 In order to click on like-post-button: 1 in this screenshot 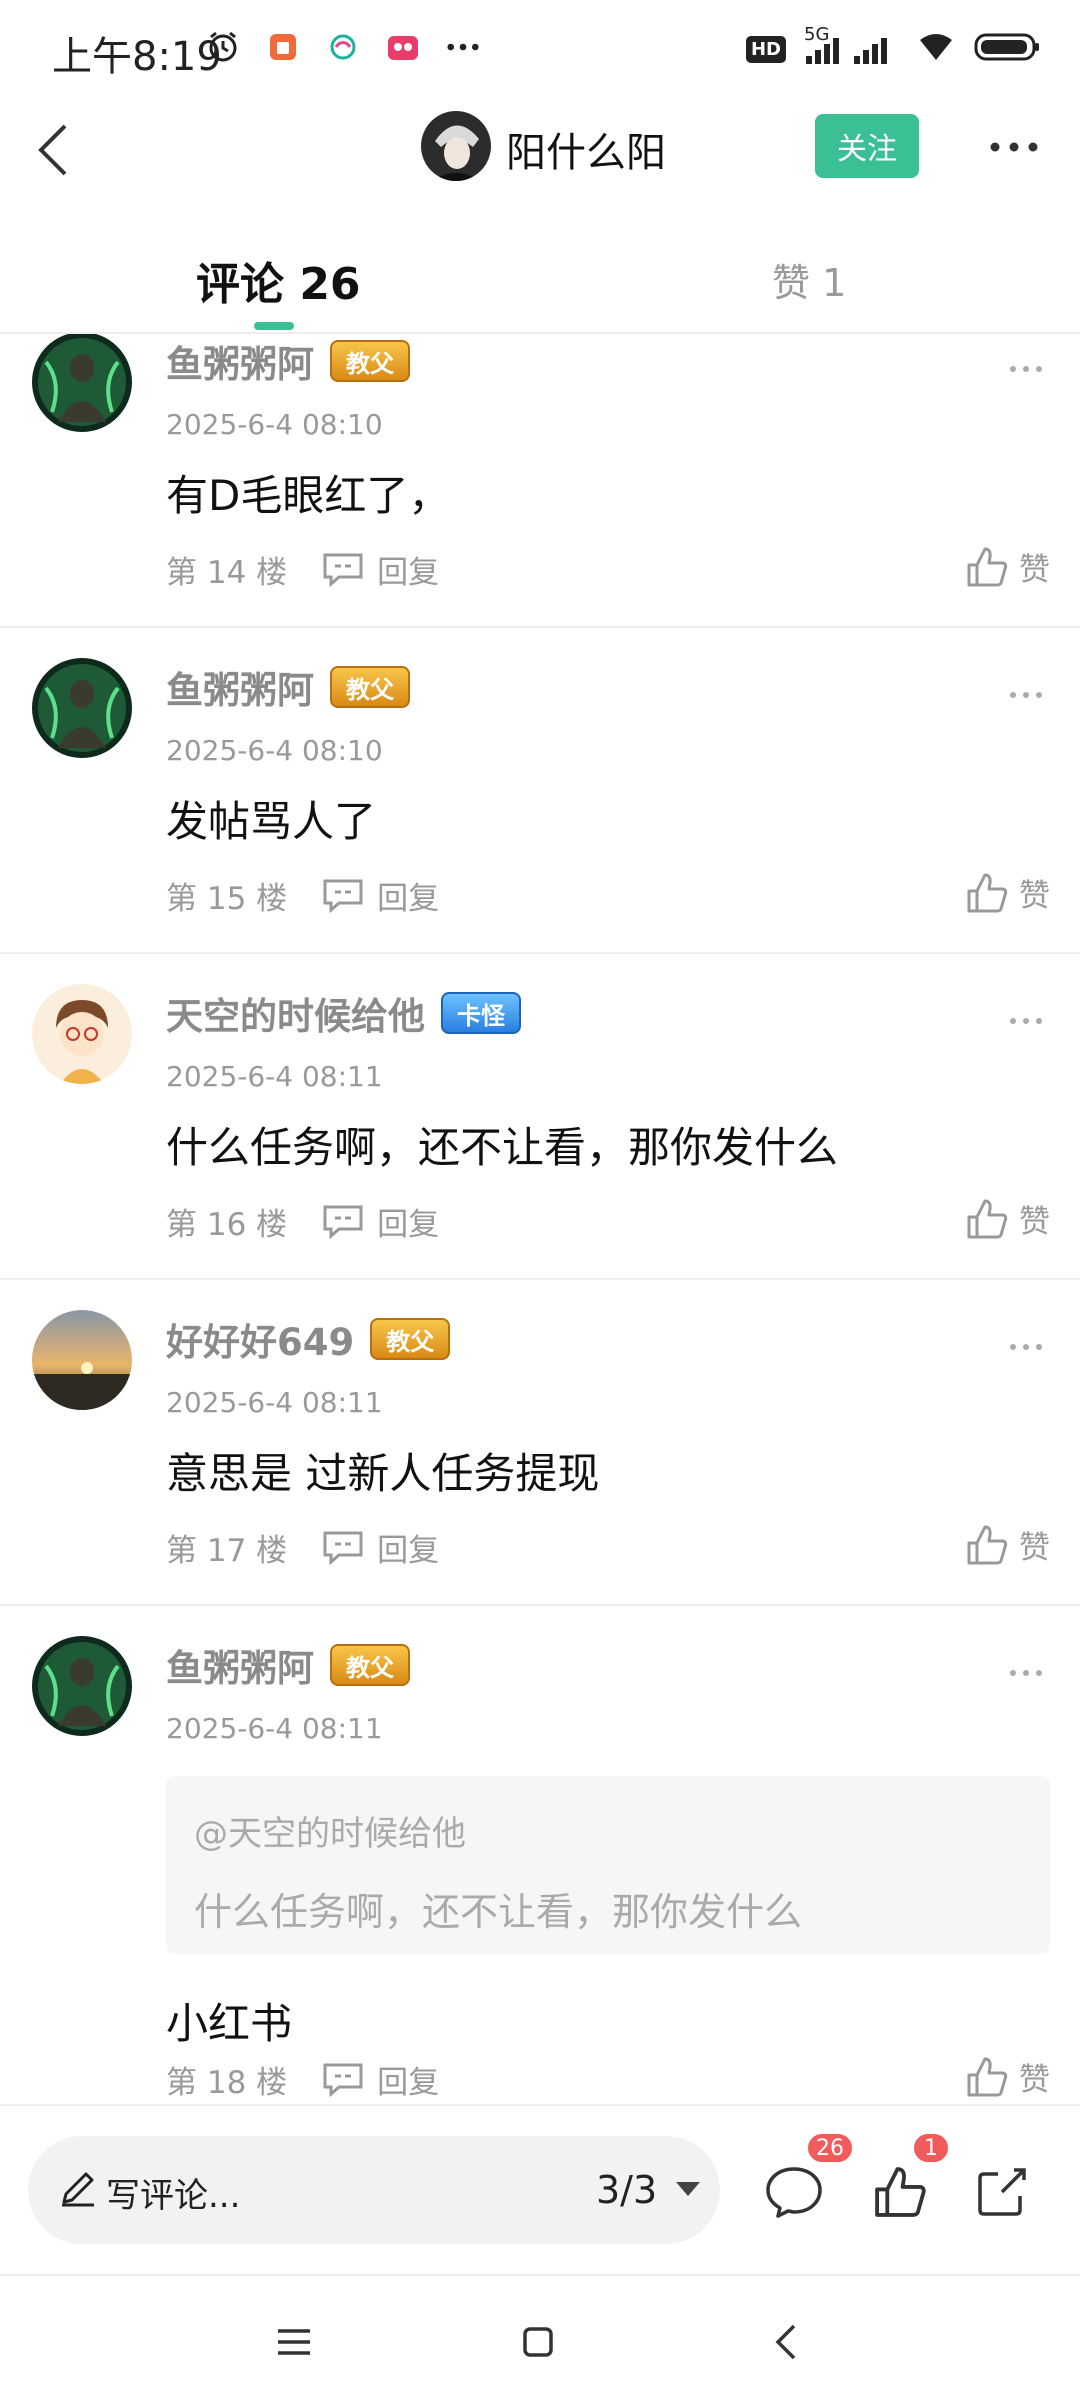, I will do `click(909, 2178)`.